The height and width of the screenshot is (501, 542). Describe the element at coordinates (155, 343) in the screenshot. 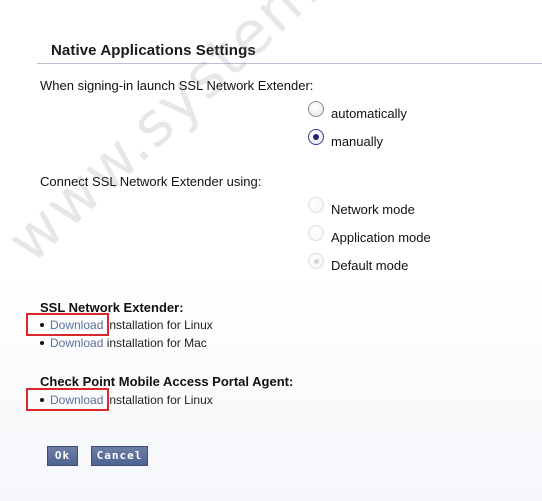

I see `snx-mac-text: installation for Mac` at that location.